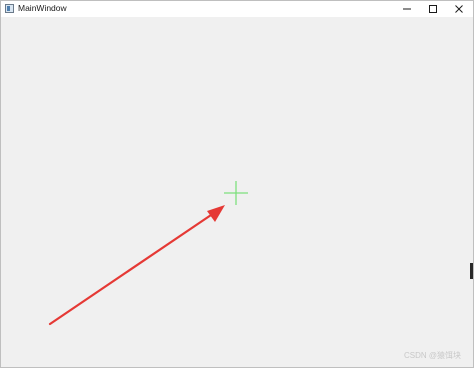 The width and height of the screenshot is (474, 368). Describe the element at coordinates (136, 265) in the screenshot. I see `annotation-arrow-icon` at that location.